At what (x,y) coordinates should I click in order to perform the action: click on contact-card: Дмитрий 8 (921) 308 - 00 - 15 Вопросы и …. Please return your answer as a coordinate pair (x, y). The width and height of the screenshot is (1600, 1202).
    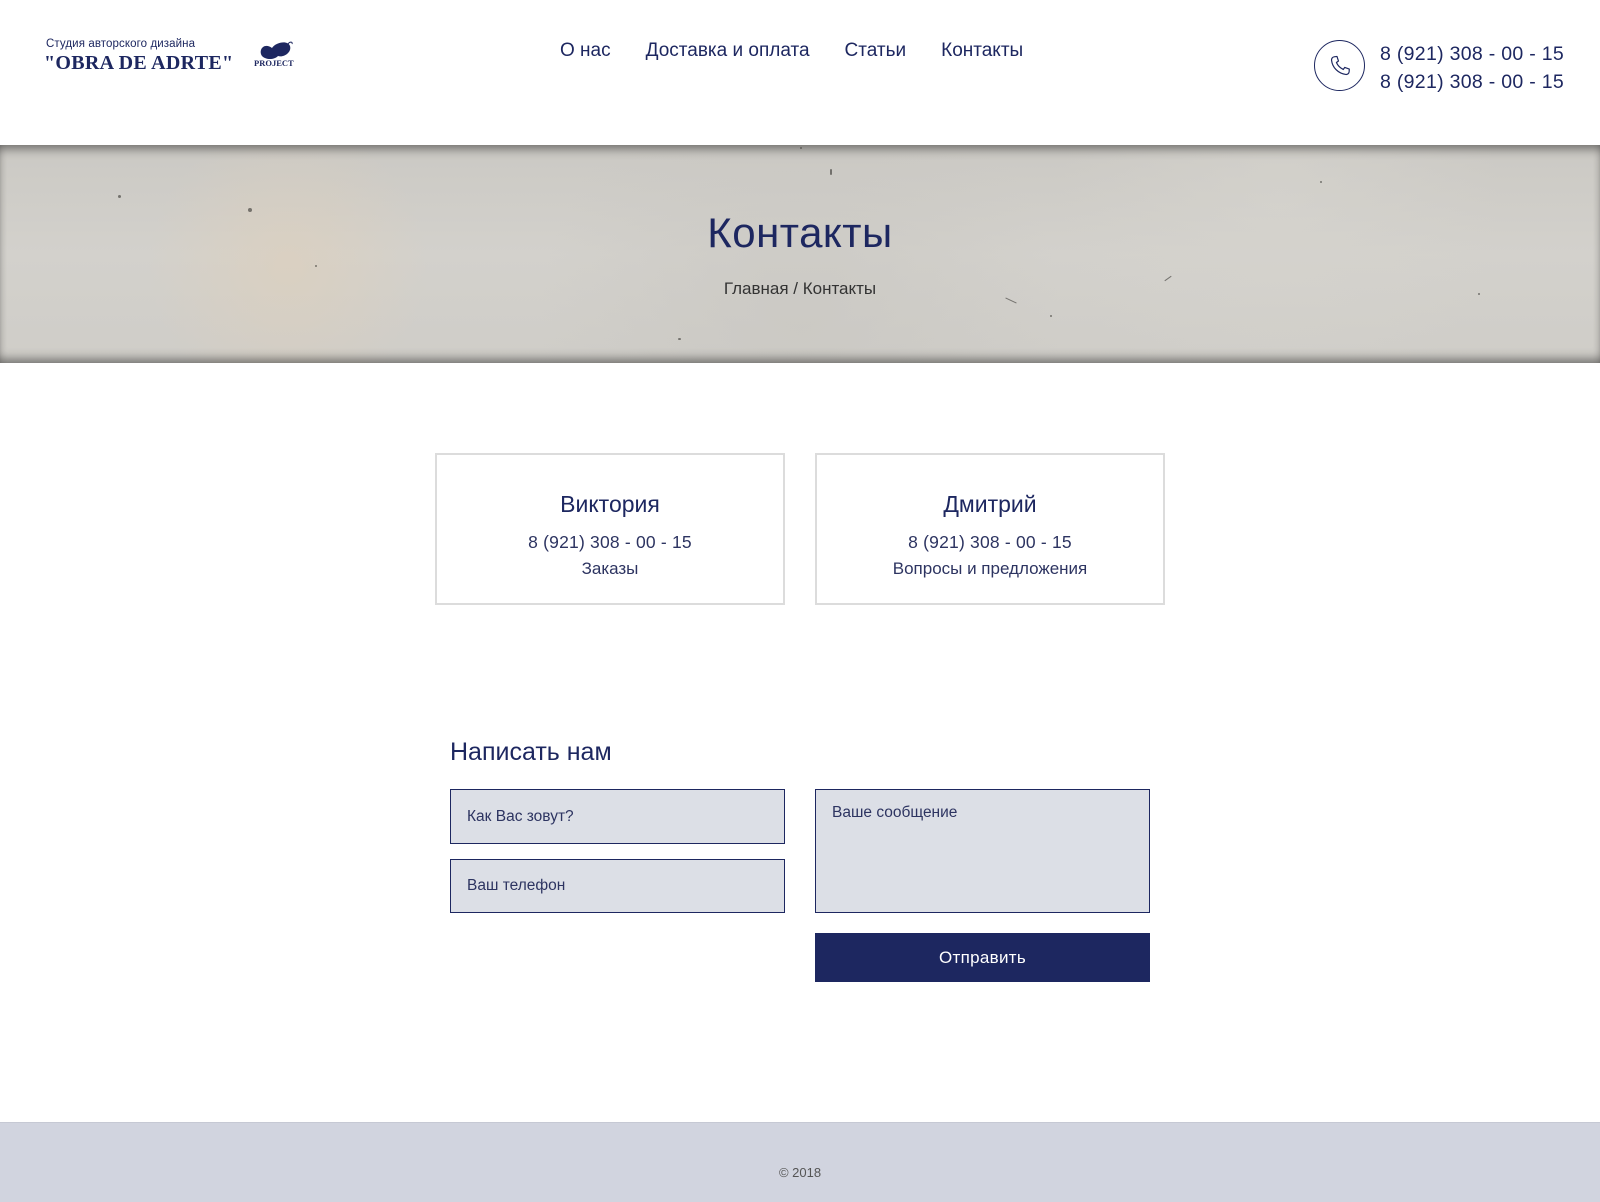
    Looking at the image, I should click on (990, 529).